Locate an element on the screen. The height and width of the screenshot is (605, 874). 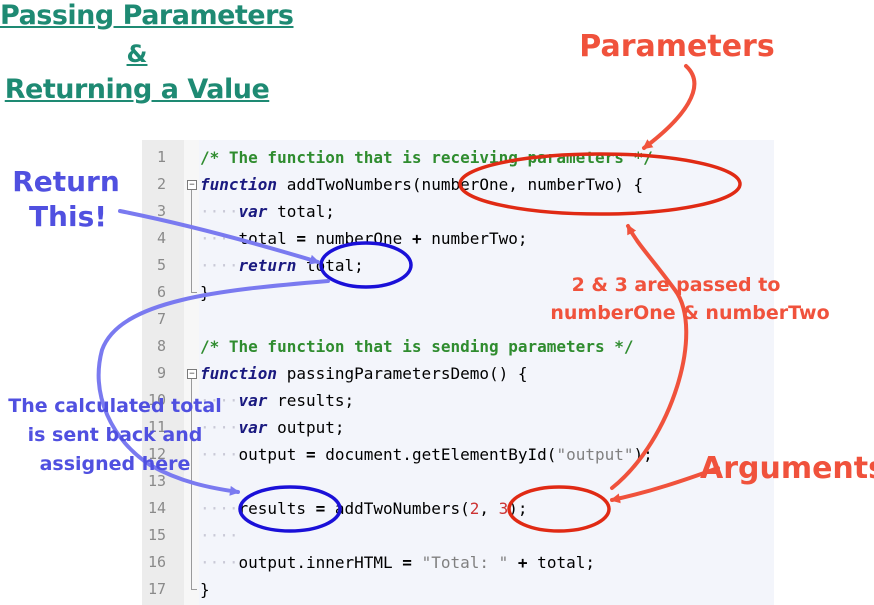
passed-label-line-1: 2 & 3 are passed to is located at coordinates (676, 285).